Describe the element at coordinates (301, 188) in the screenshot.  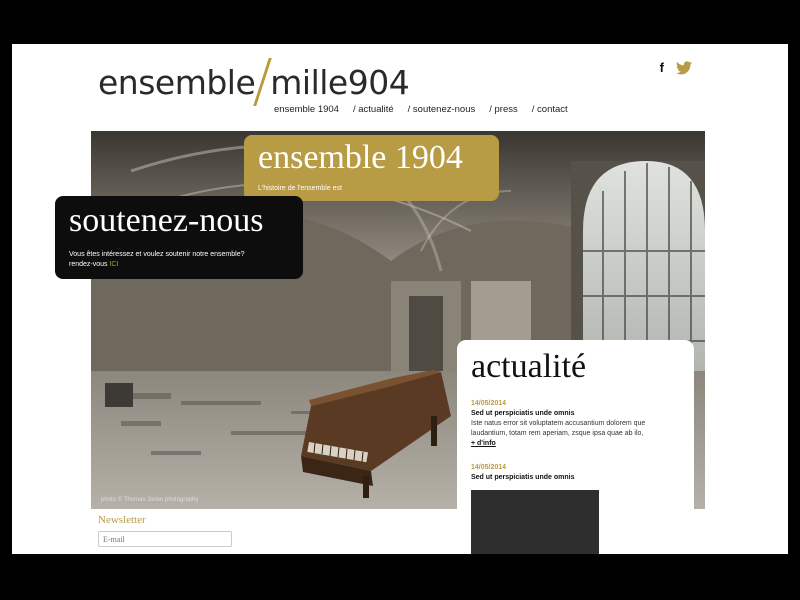
I see `ensemble-card-subtitle: L'histoire de l'ensemble est` at that location.